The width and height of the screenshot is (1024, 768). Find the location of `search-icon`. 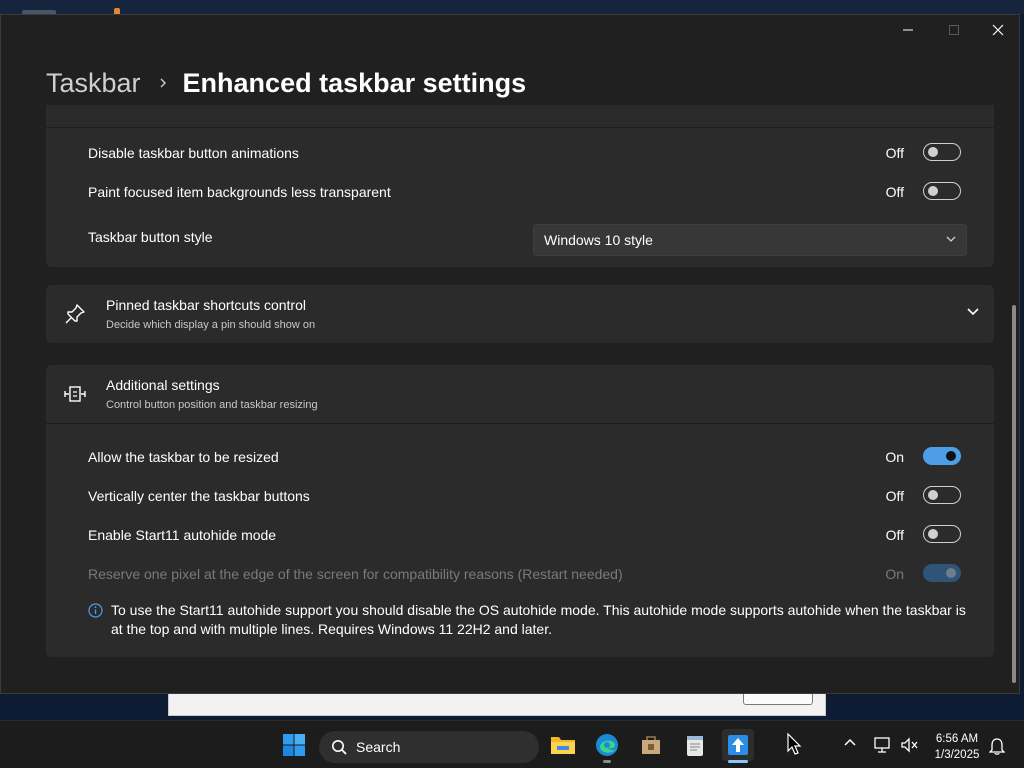

search-icon is located at coordinates (339, 747).